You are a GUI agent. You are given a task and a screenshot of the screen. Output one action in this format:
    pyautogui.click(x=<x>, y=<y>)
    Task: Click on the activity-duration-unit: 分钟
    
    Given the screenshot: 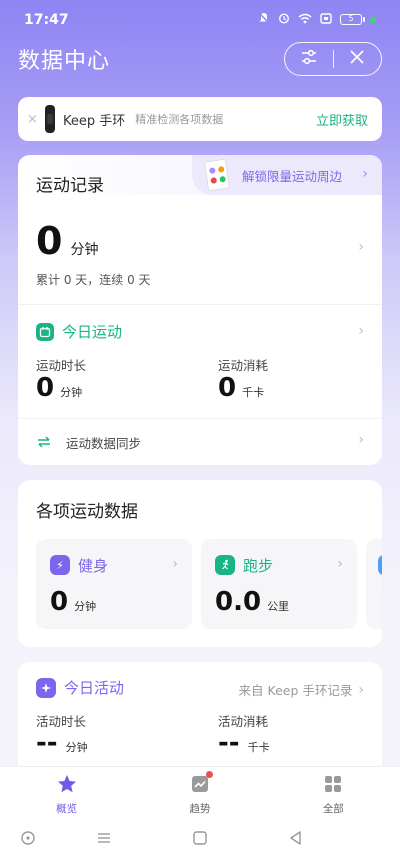 What is the action you would take?
    pyautogui.click(x=76, y=747)
    